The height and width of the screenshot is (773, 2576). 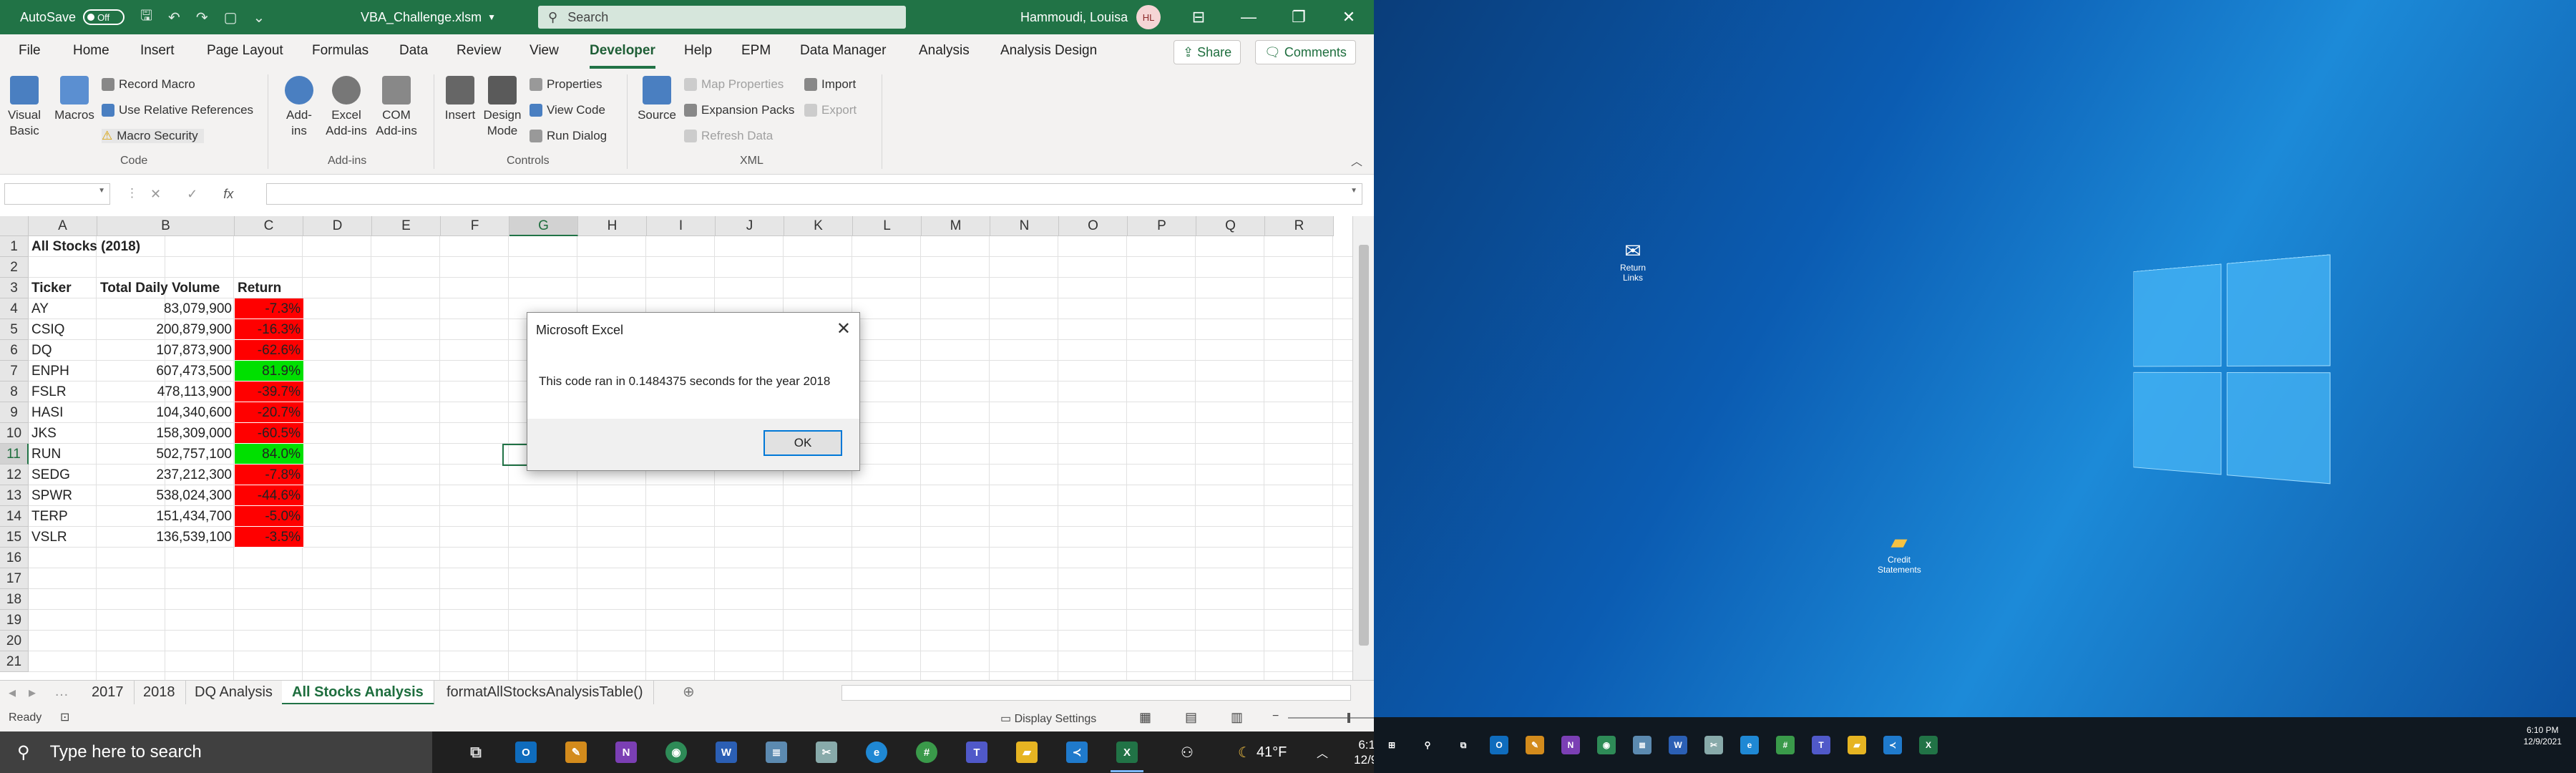 I want to click on teams-icon: T, so click(x=1821, y=745).